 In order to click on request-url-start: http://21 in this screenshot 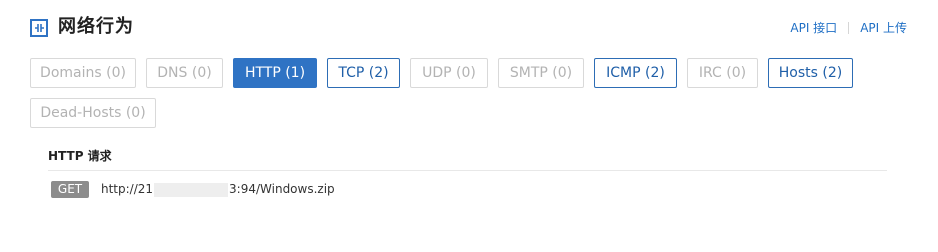, I will do `click(127, 189)`.